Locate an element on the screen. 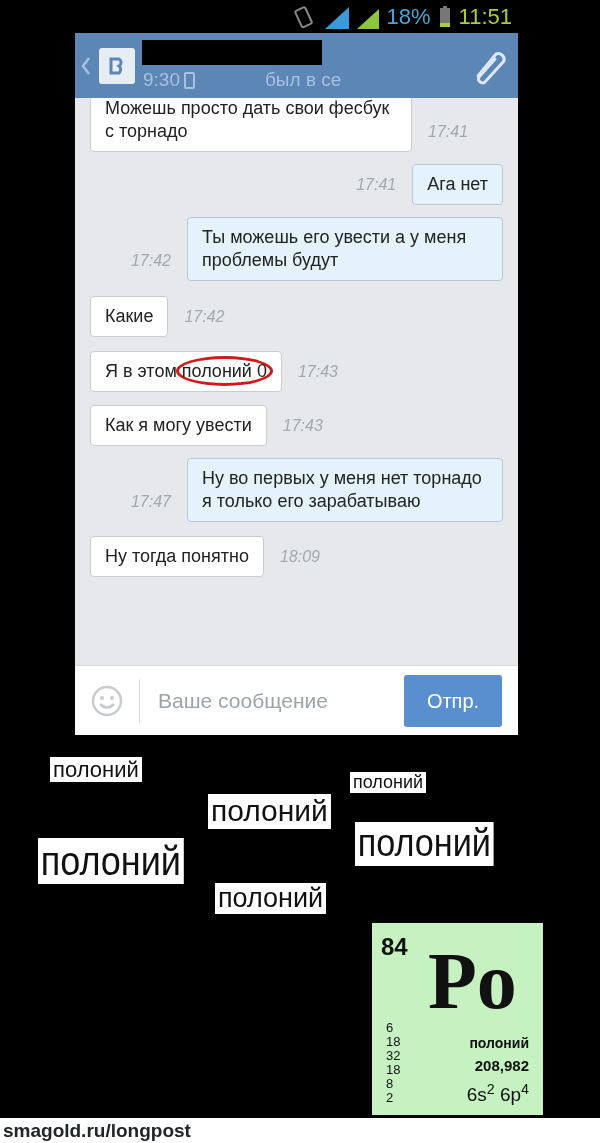 This screenshot has width=600, height=1143. shell-count: 6 is located at coordinates (390, 1028).